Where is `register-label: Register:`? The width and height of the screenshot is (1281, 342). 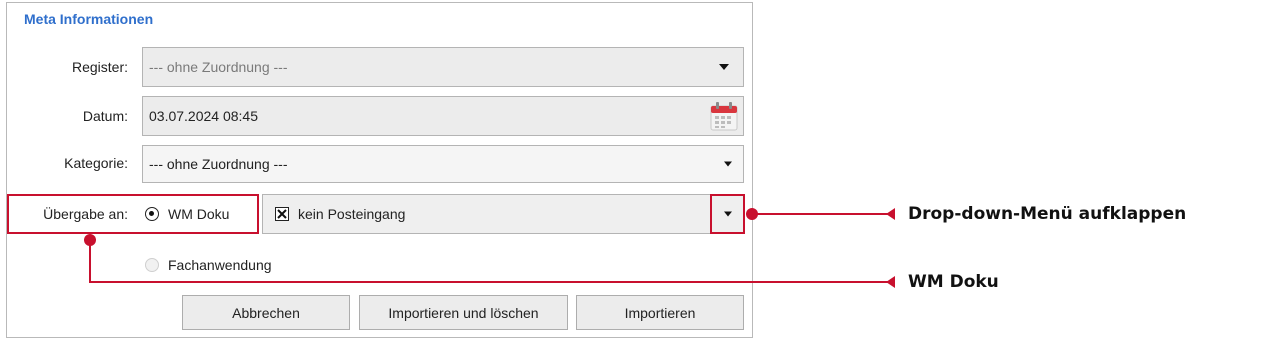 register-label: Register: is located at coordinates (99, 67).